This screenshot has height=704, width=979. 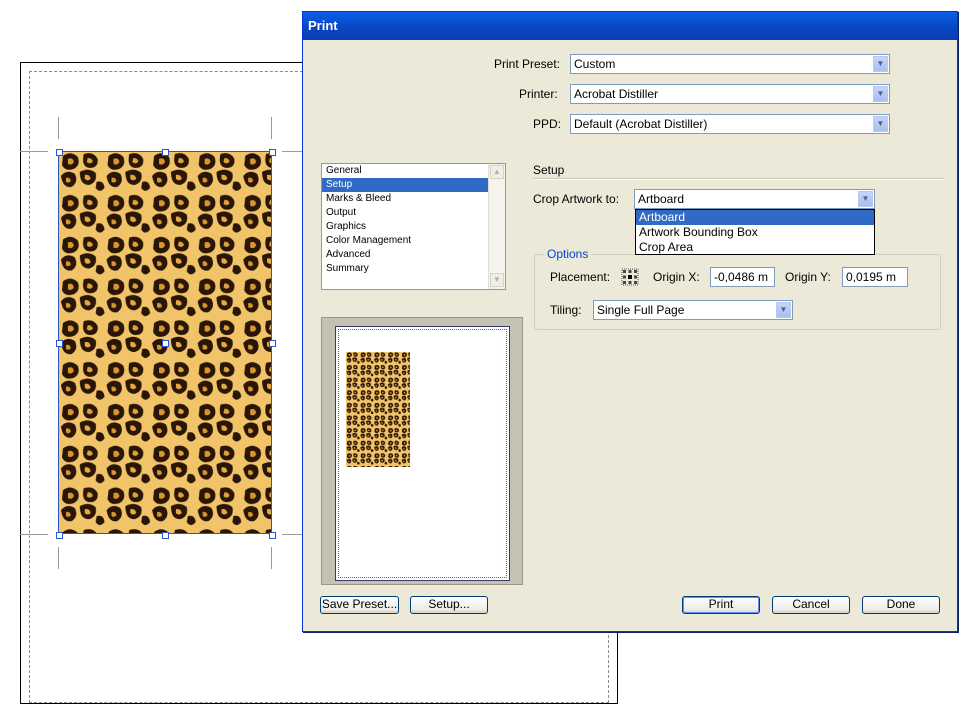 What do you see at coordinates (405, 185) in the screenshot?
I see `category-item-setup: Setup` at bounding box center [405, 185].